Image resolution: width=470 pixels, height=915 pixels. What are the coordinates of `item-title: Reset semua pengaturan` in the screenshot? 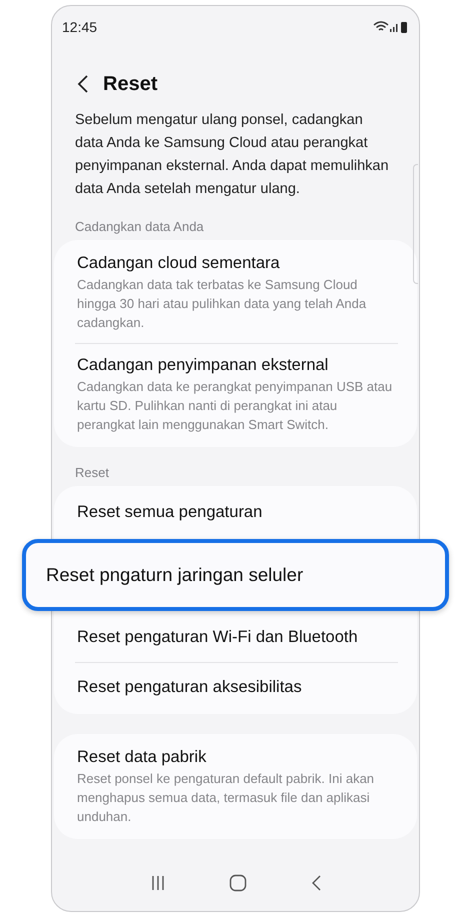 It's located at (170, 512).